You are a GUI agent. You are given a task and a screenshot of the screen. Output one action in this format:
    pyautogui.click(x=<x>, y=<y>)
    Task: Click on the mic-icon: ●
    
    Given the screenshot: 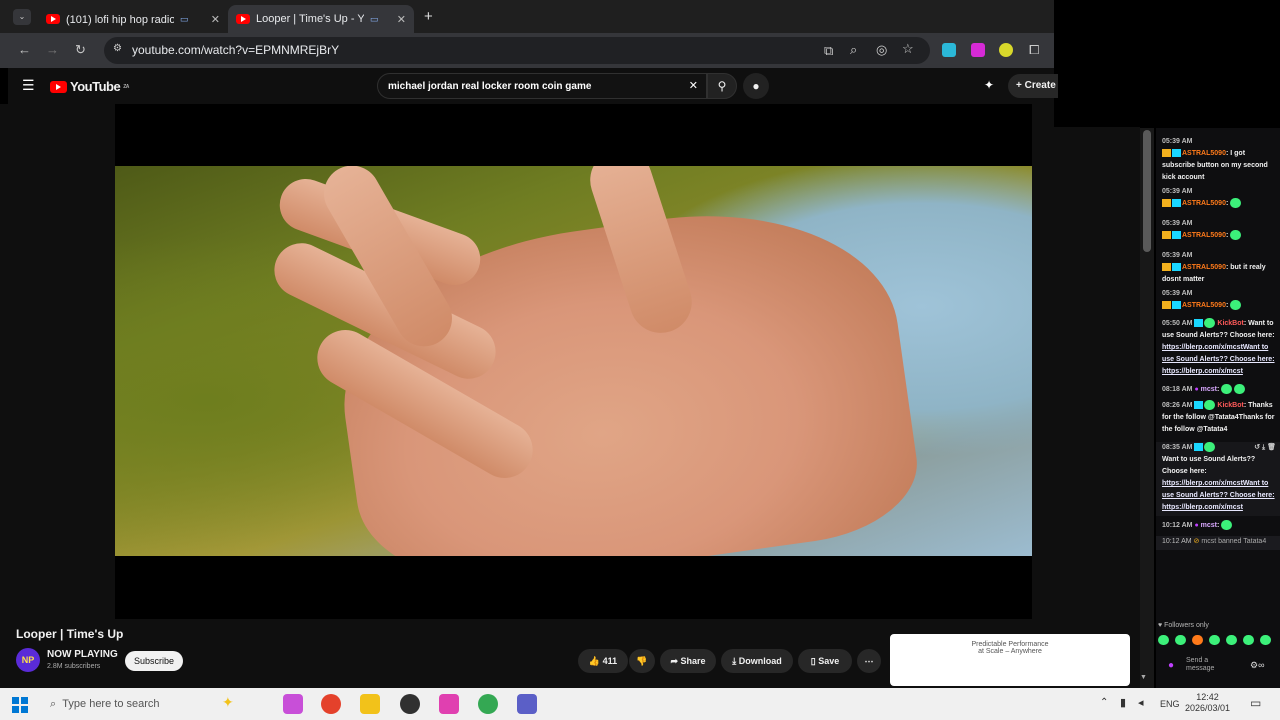 What is the action you would take?
    pyautogui.click(x=1171, y=665)
    